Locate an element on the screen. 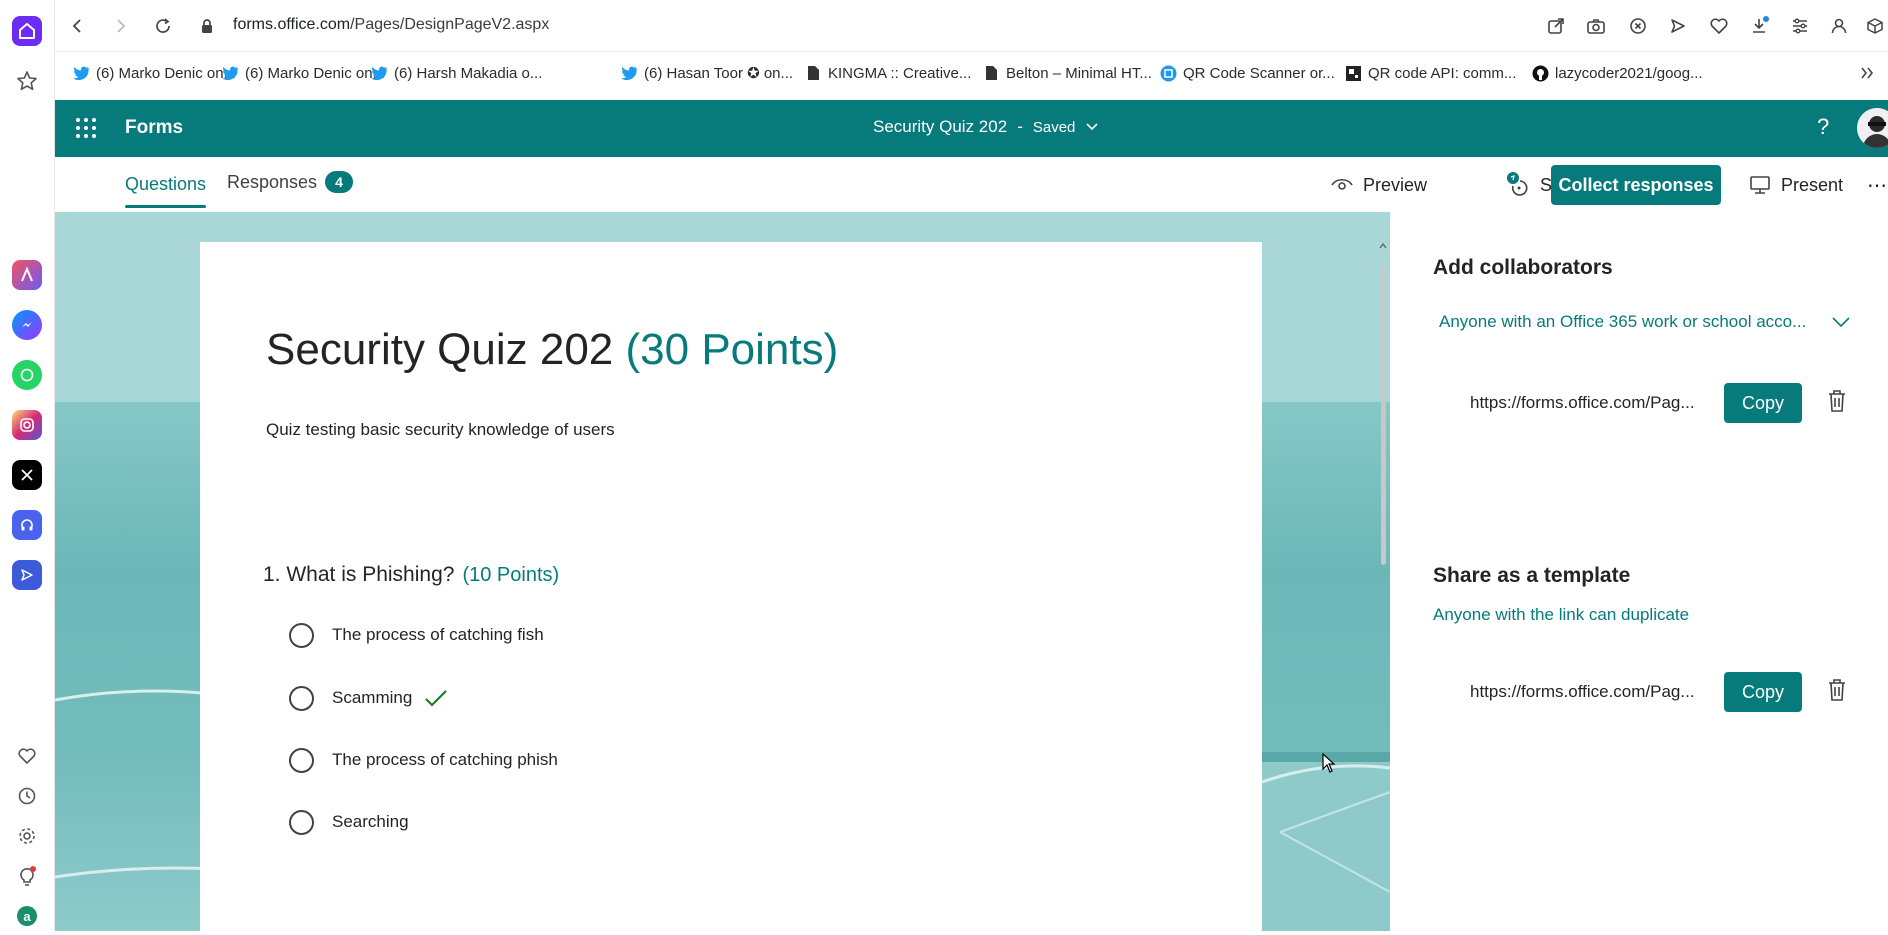 This screenshot has width=1888, height=935. favorites-button is located at coordinates (27, 756).